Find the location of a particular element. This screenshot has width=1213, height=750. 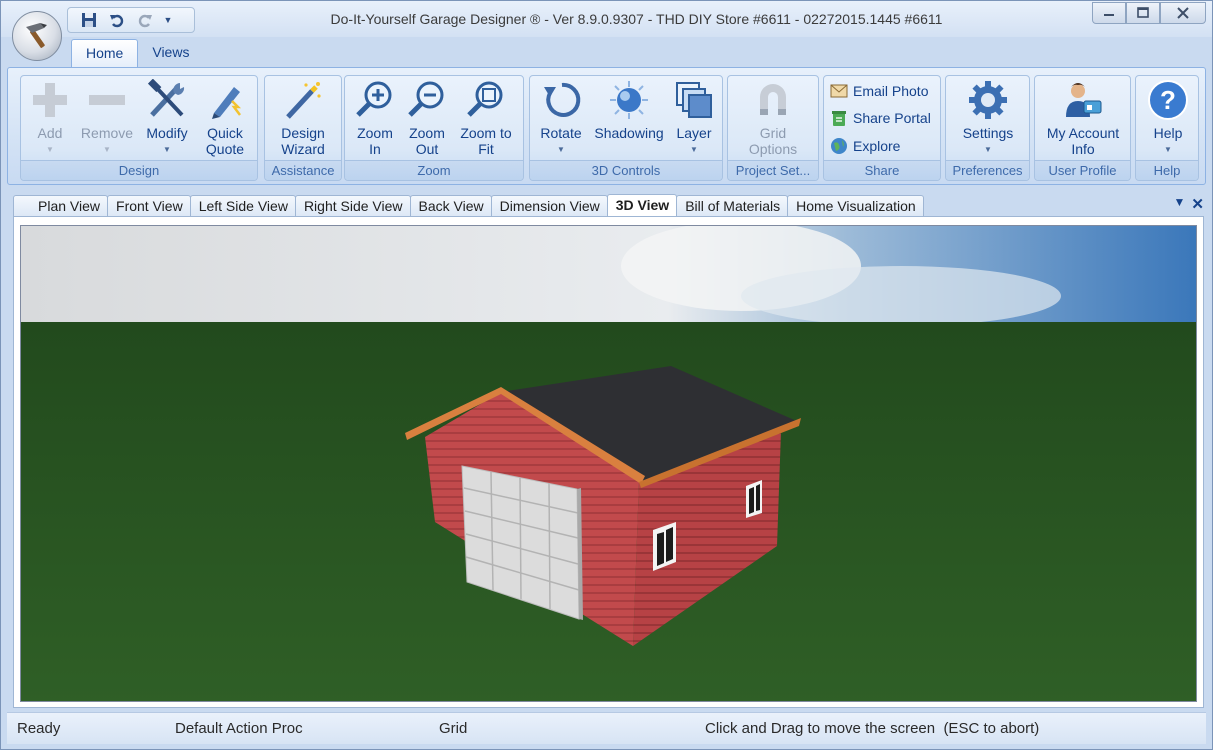

tab-plan-view: Plan View is located at coordinates (61, 205).